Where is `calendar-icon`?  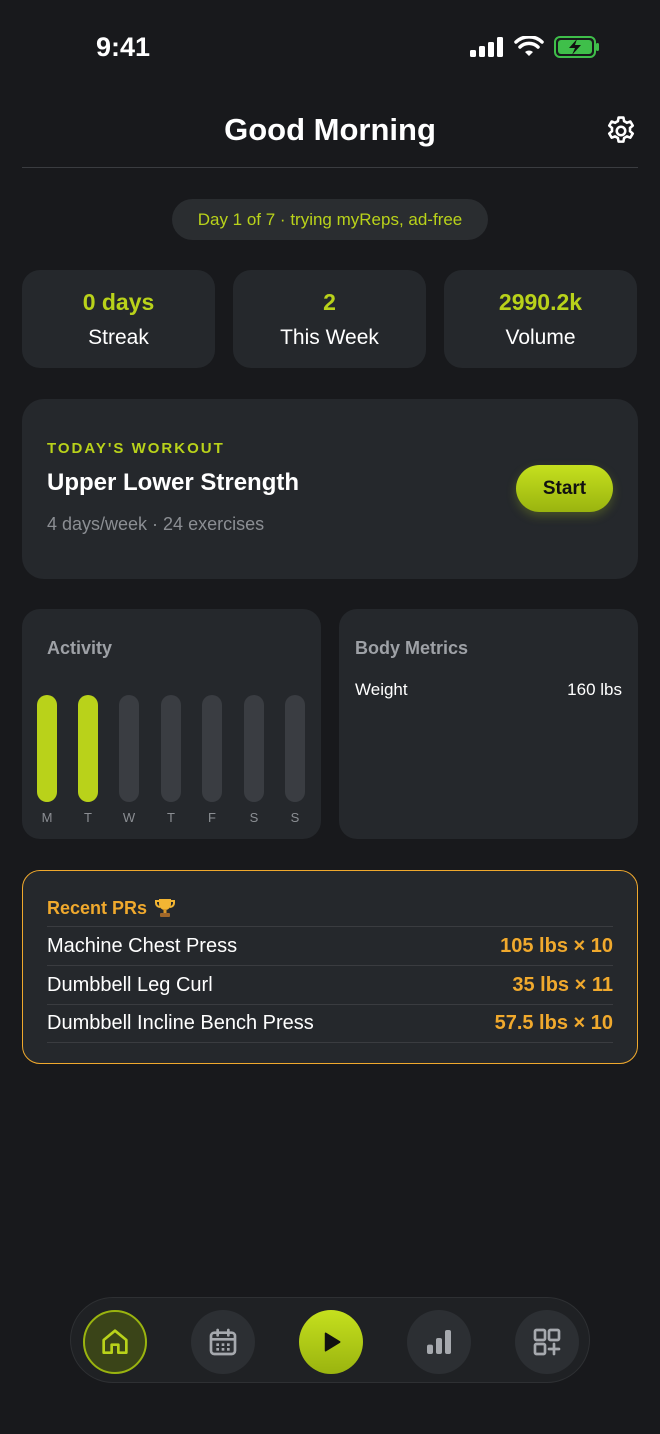
calendar-icon is located at coordinates (223, 1342).